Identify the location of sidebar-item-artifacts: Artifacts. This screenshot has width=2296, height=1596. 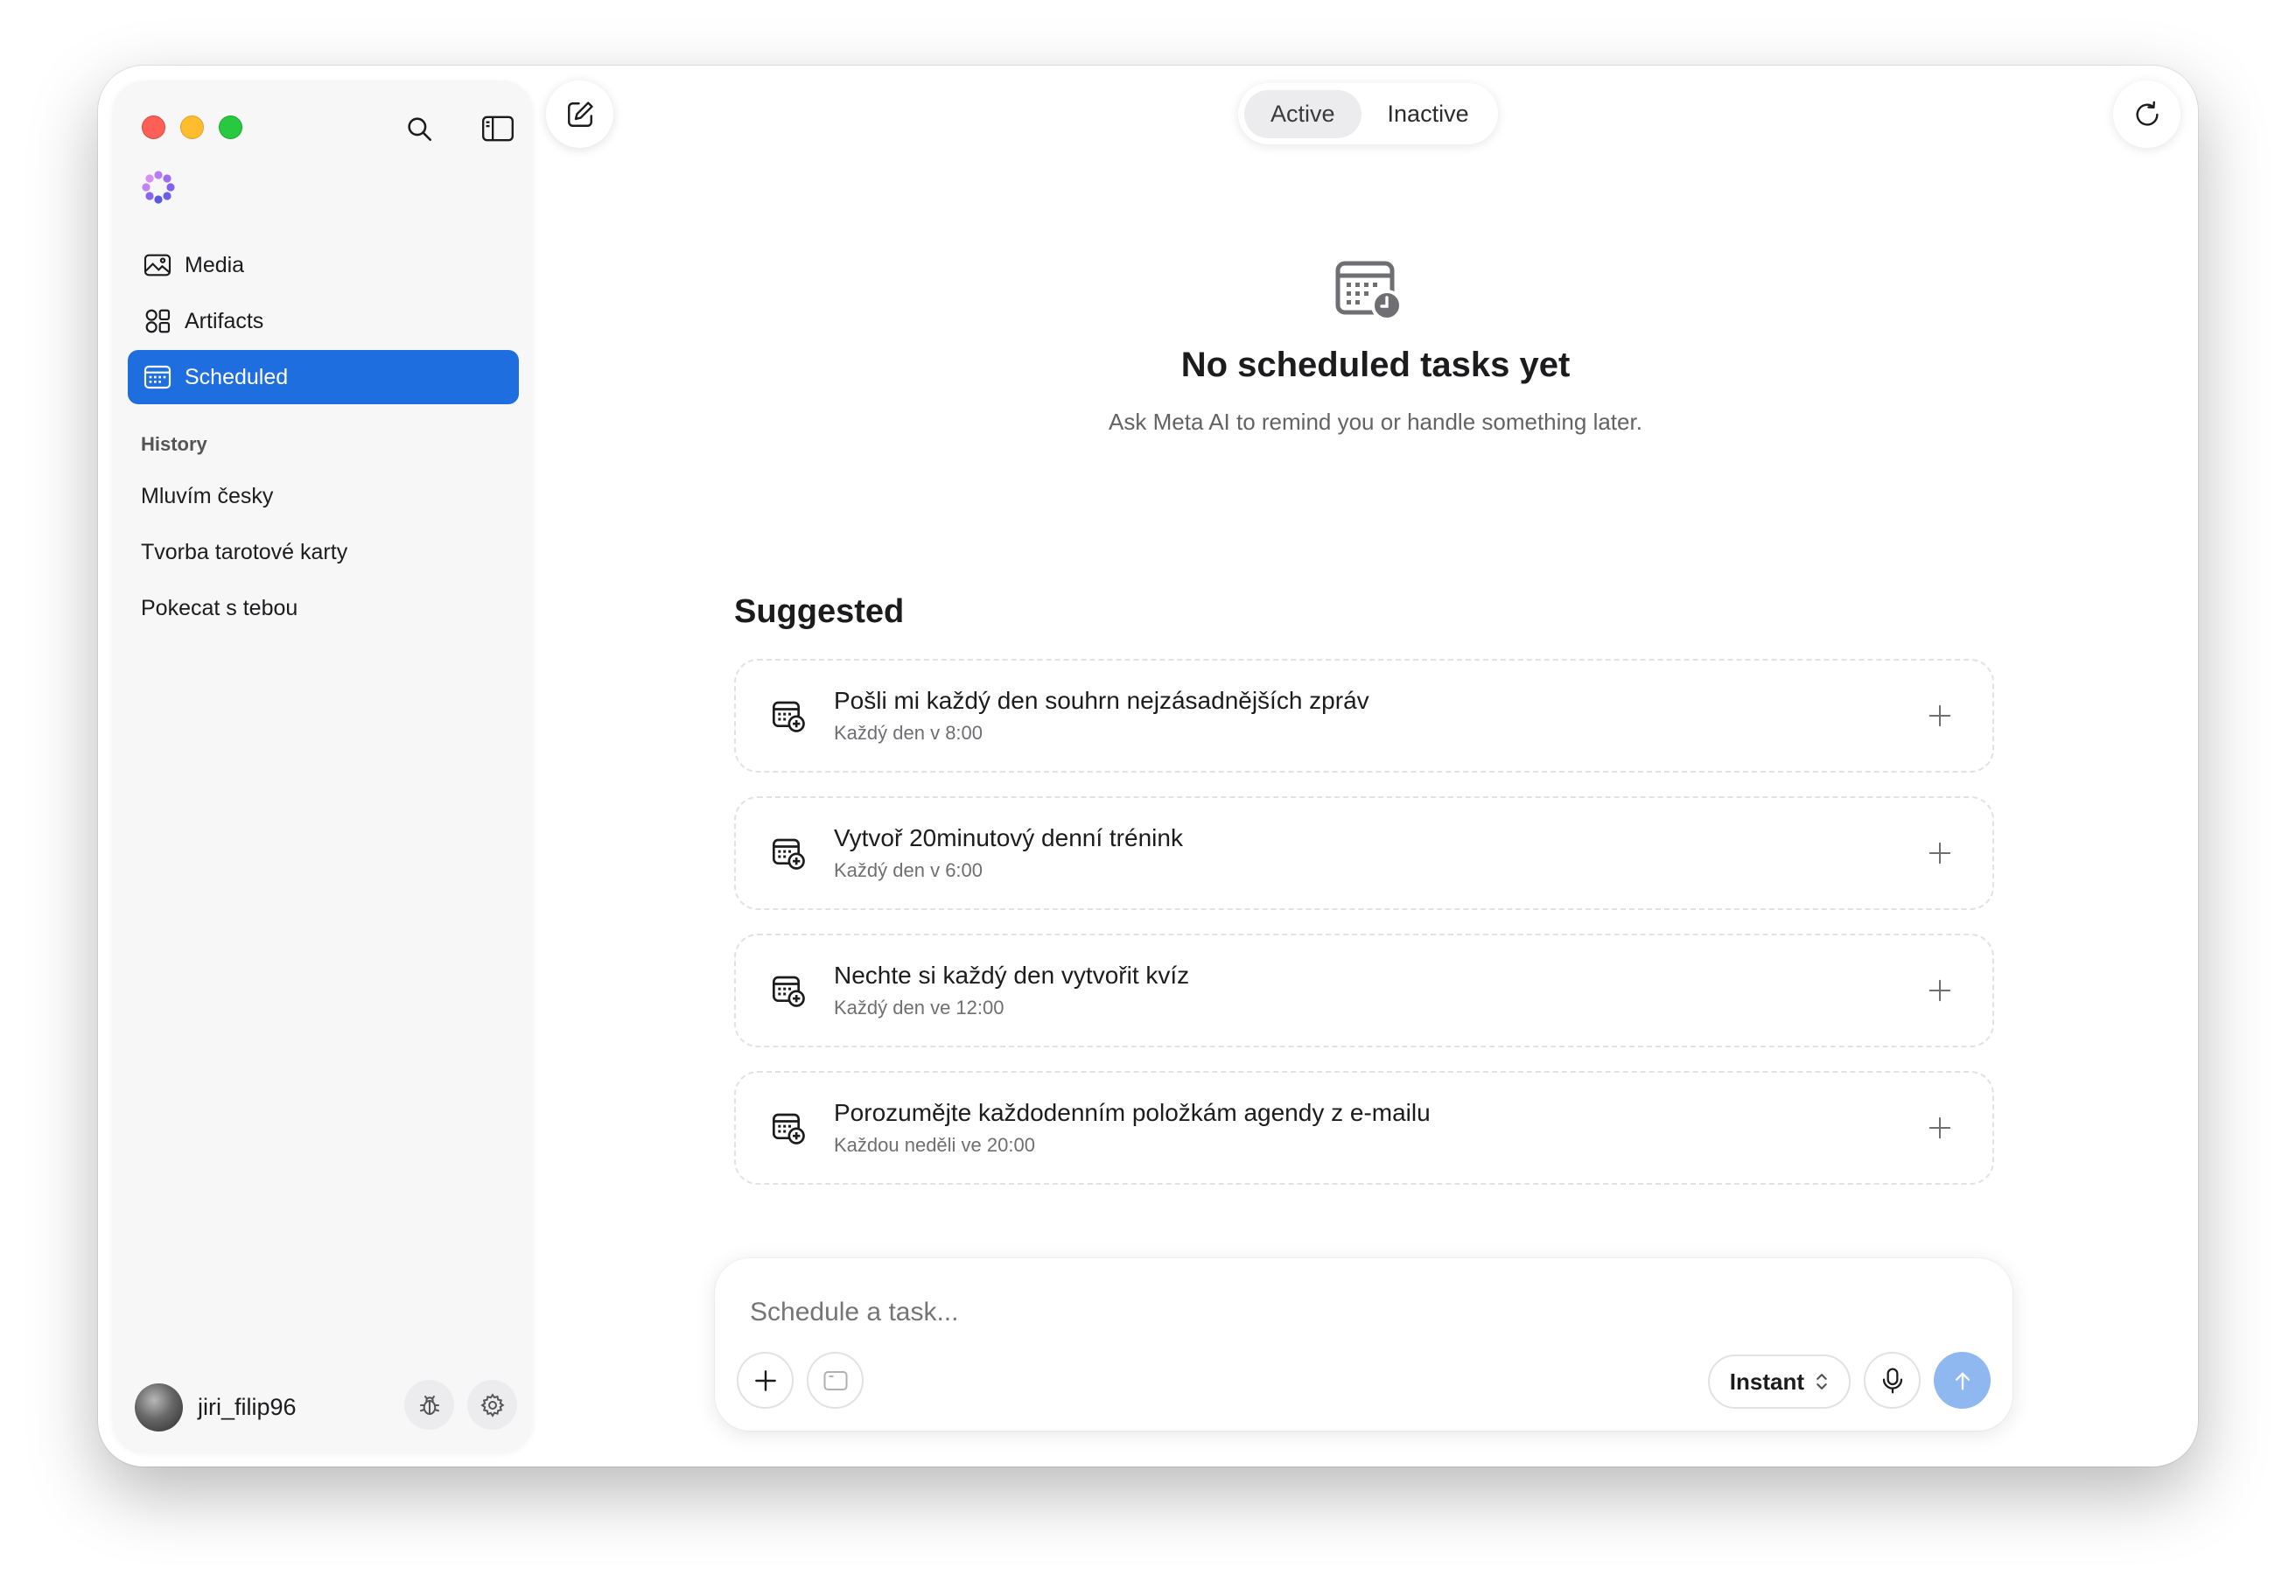
(323, 321).